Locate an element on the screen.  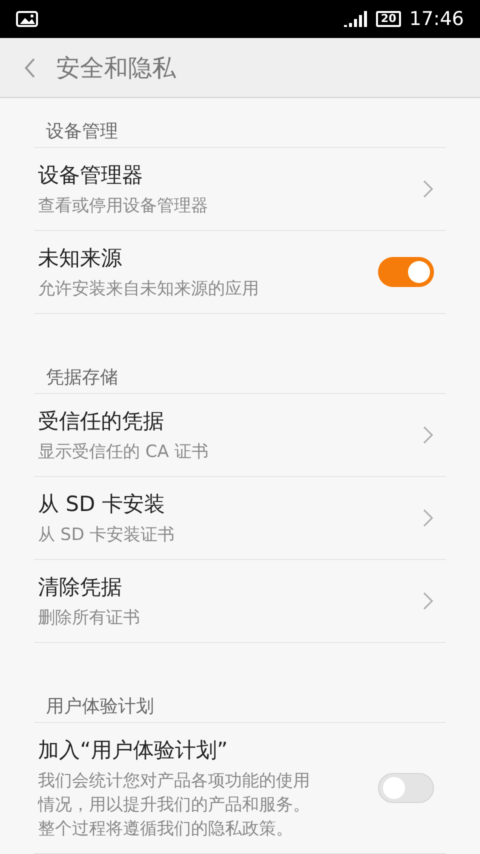
item-subtitle: 允许安装来自未知来源的应用 is located at coordinates (148, 289).